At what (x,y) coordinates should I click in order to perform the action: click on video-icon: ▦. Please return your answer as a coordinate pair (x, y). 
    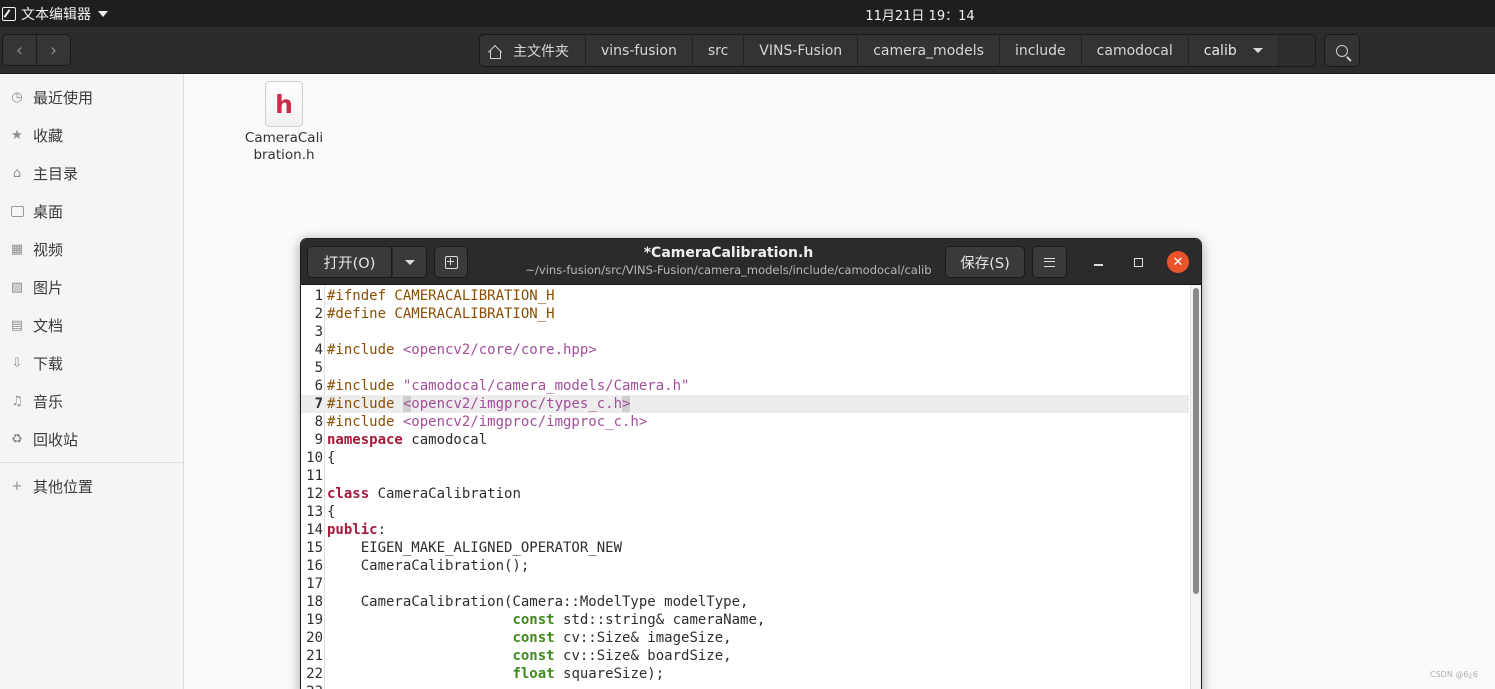
    Looking at the image, I should click on (17, 249).